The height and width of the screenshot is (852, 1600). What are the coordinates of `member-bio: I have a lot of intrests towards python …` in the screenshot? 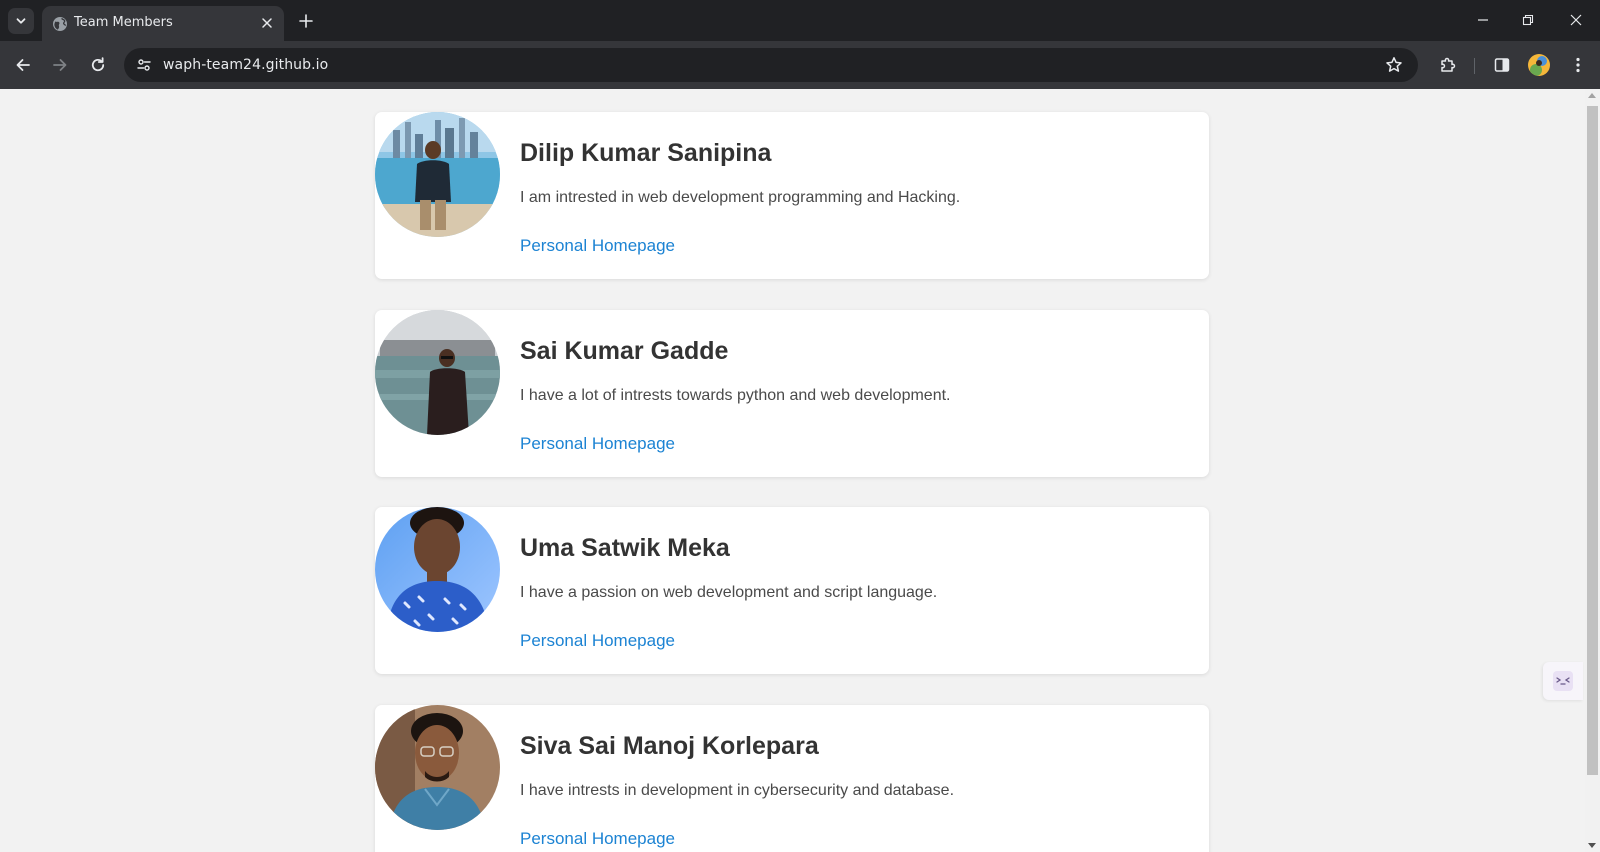 It's located at (735, 395).